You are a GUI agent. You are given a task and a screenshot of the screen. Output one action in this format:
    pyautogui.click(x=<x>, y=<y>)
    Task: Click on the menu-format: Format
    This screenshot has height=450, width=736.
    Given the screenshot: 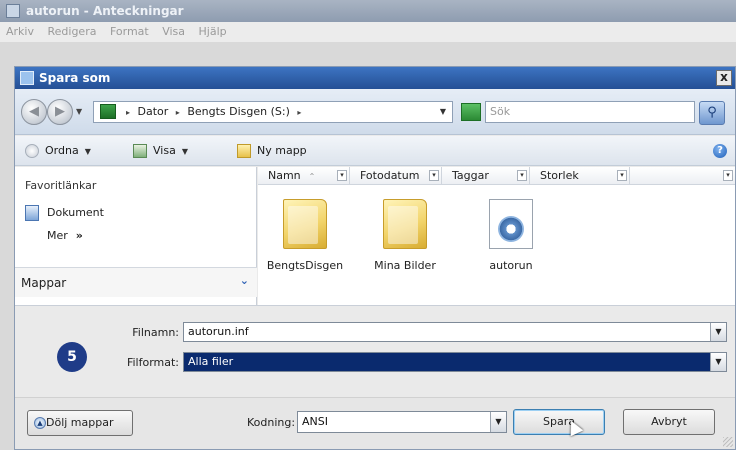 What is the action you would take?
    pyautogui.click(x=129, y=31)
    